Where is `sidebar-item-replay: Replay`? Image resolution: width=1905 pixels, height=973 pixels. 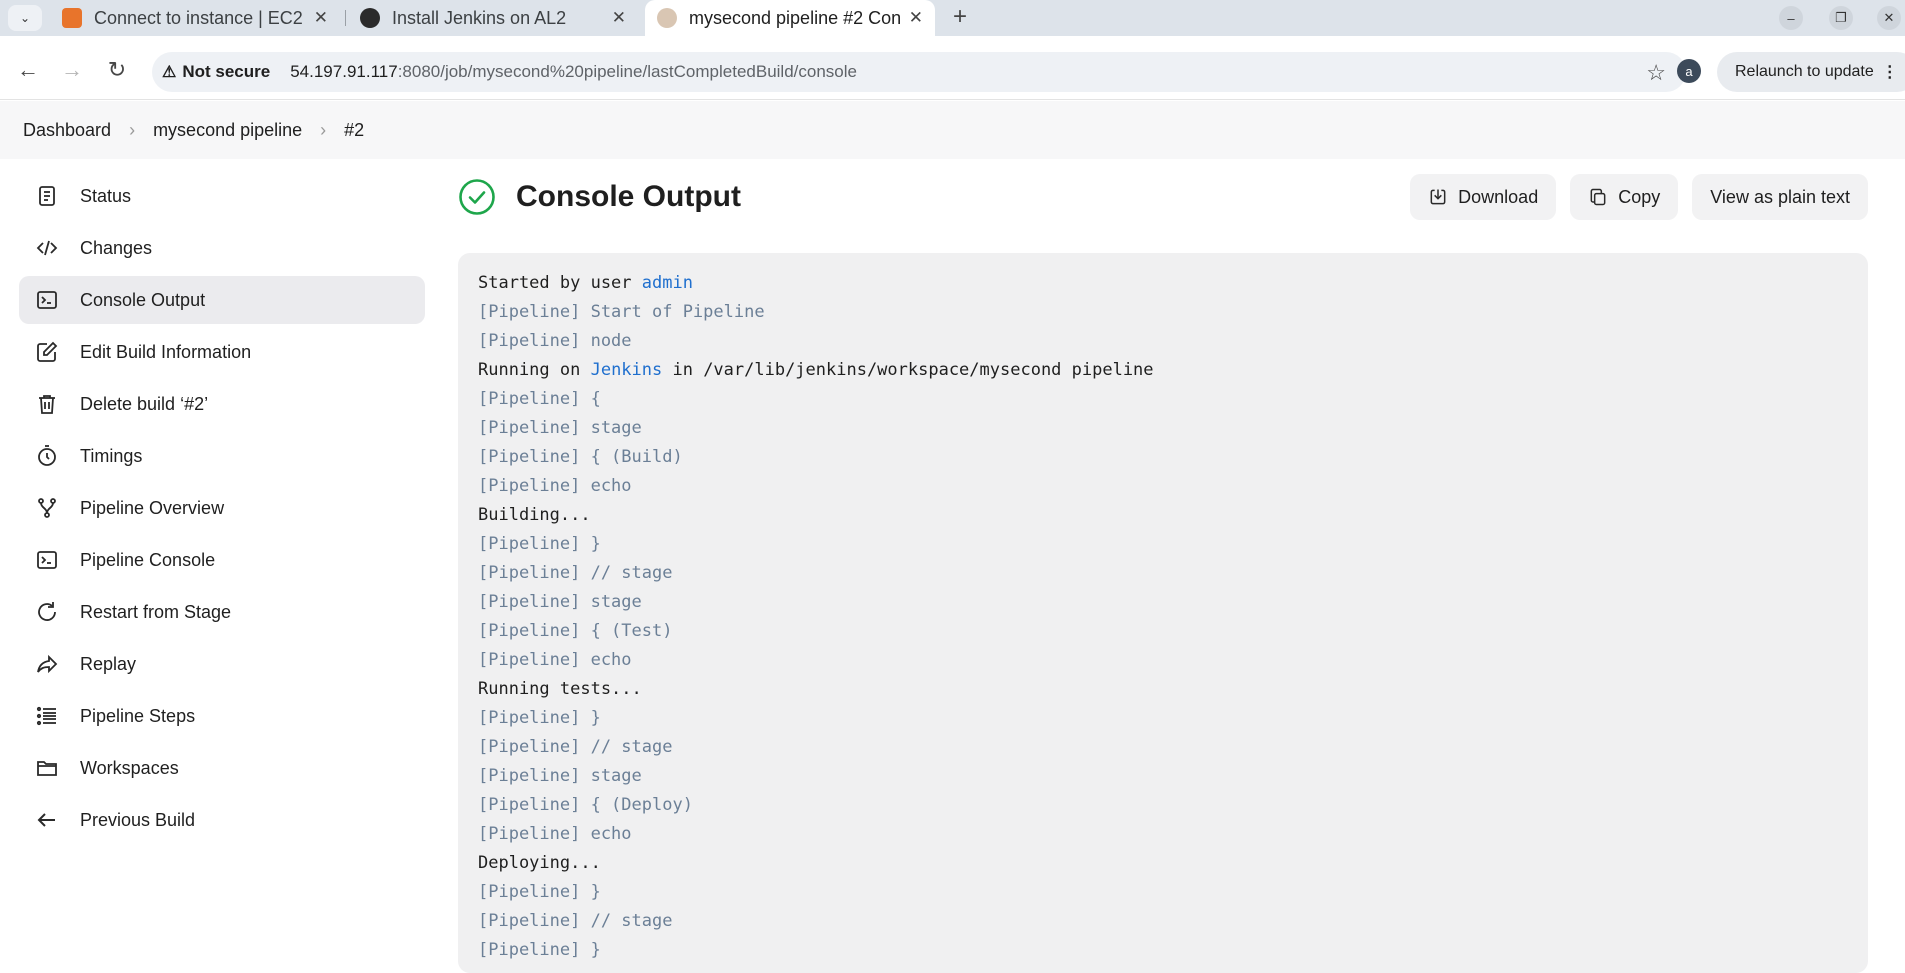
sidebar-item-replay: Replay is located at coordinates (222, 664).